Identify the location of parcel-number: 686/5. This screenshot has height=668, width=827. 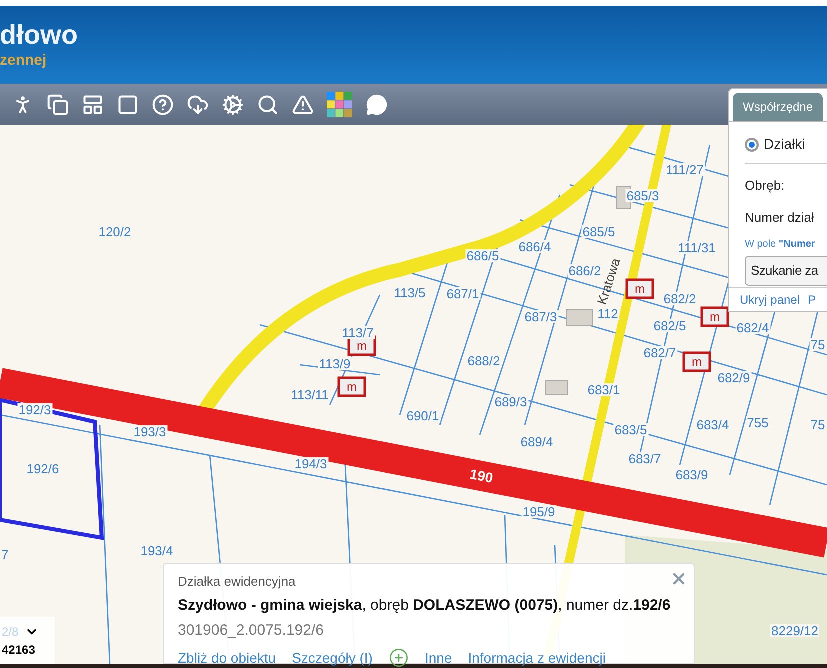
(483, 256).